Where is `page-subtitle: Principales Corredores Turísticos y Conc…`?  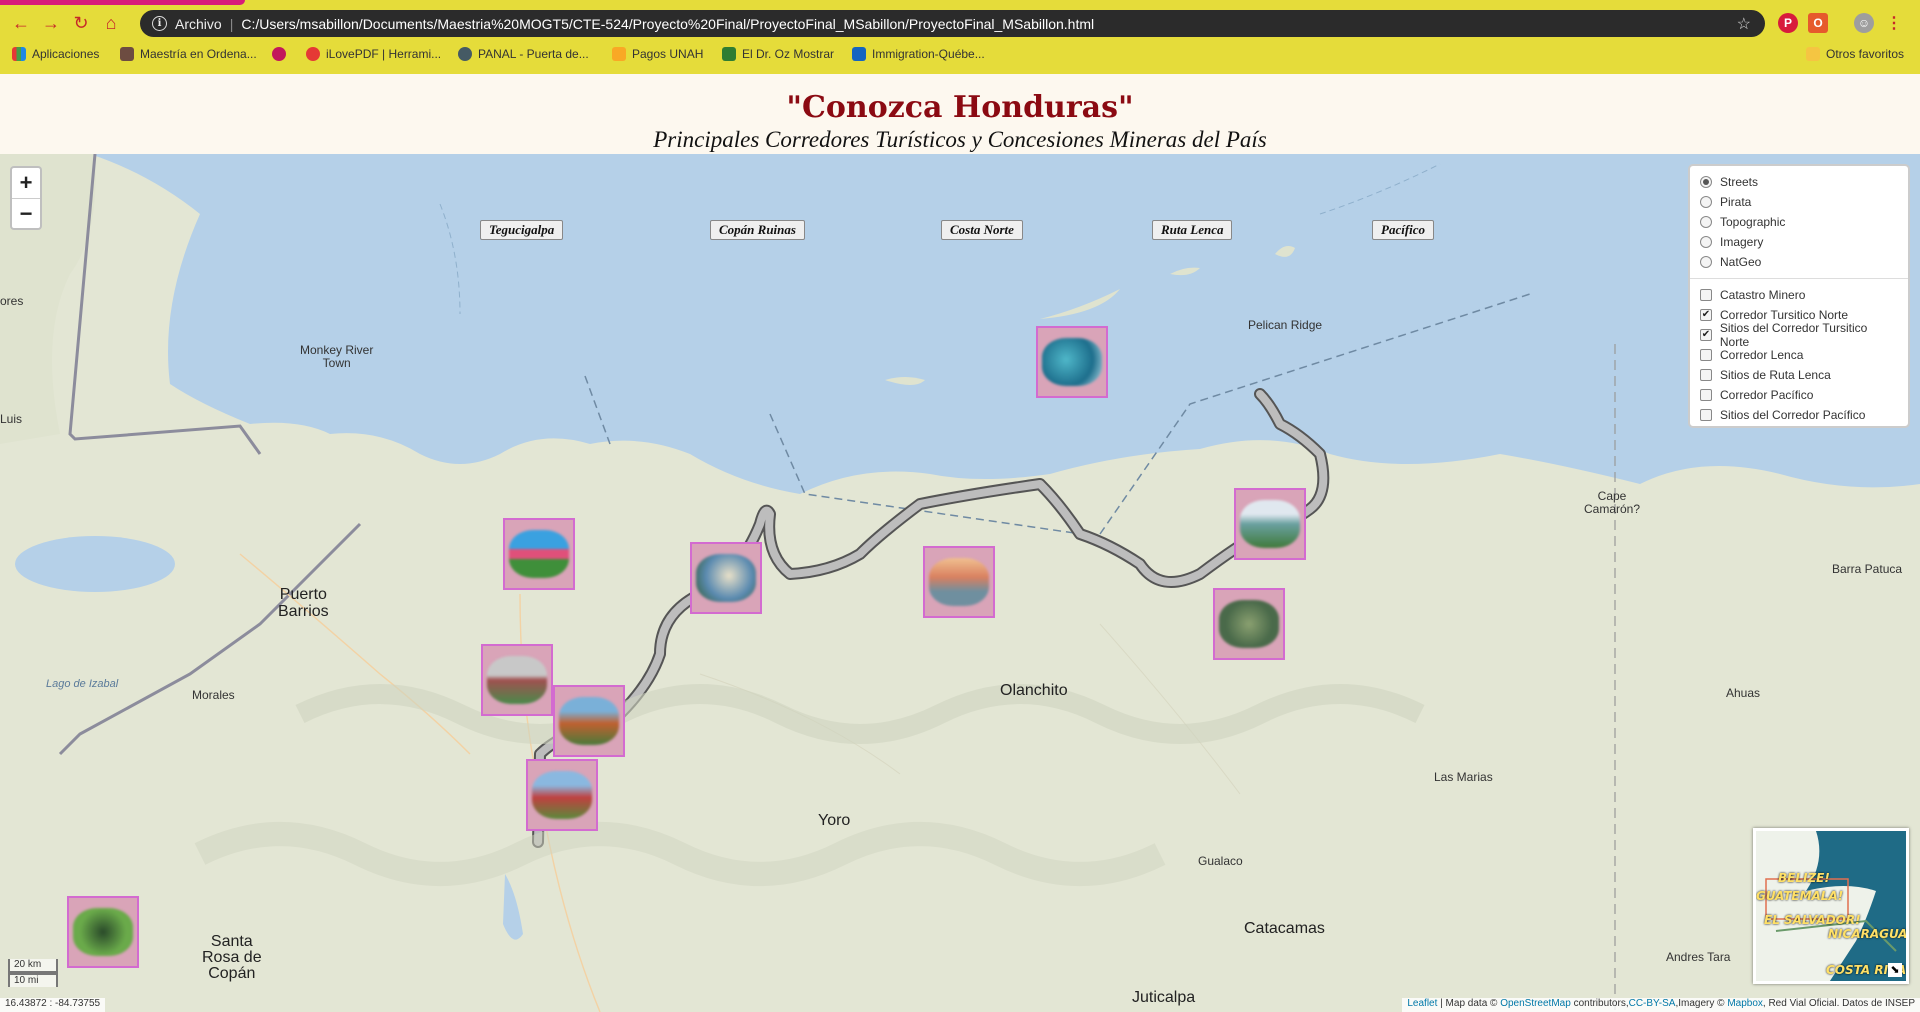
page-subtitle: Principales Corredores Turísticos y Conc… is located at coordinates (960, 139).